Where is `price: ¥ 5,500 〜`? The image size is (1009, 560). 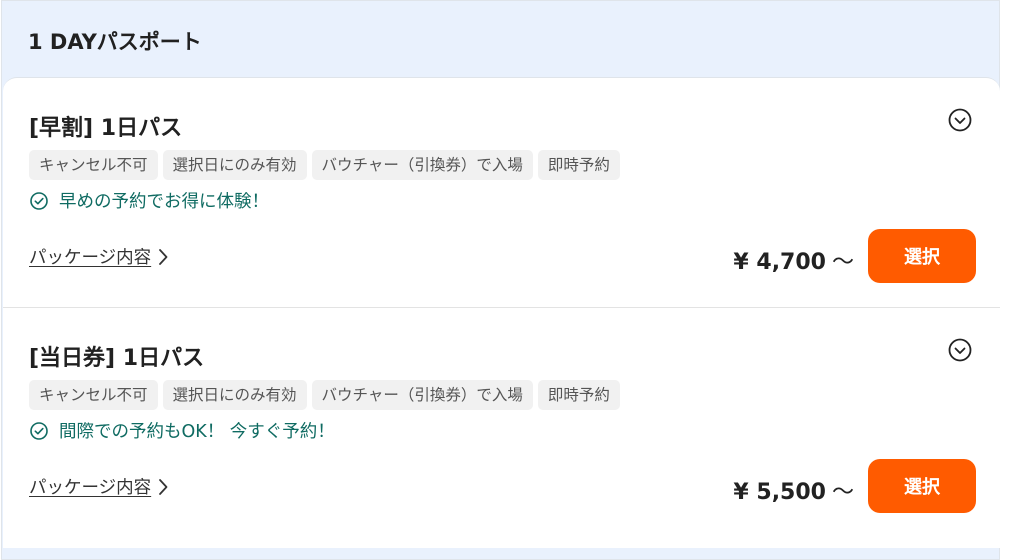
price: ¥ 5,500 〜 is located at coordinates (793, 490).